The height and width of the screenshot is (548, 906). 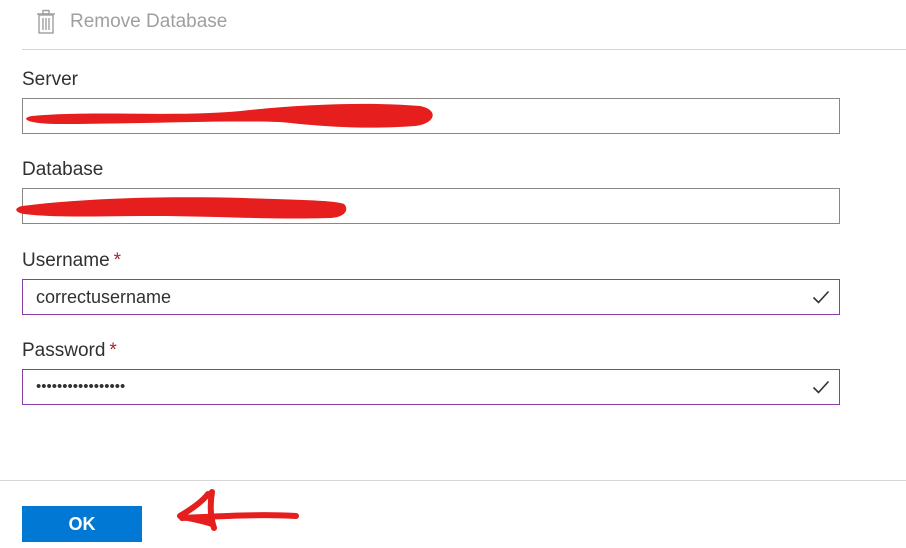 I want to click on password-label: Password, so click(x=64, y=350).